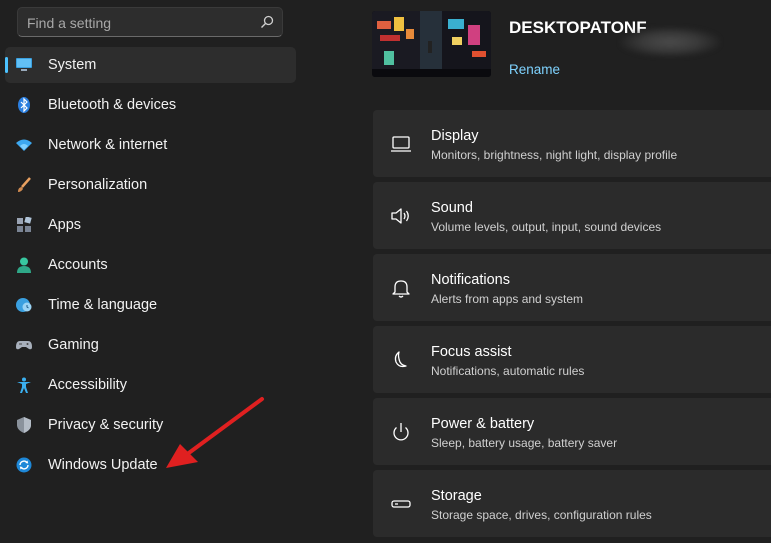 The width and height of the screenshot is (771, 543). What do you see at coordinates (507, 299) in the screenshot?
I see `card-subtitle: Alerts from apps and system` at bounding box center [507, 299].